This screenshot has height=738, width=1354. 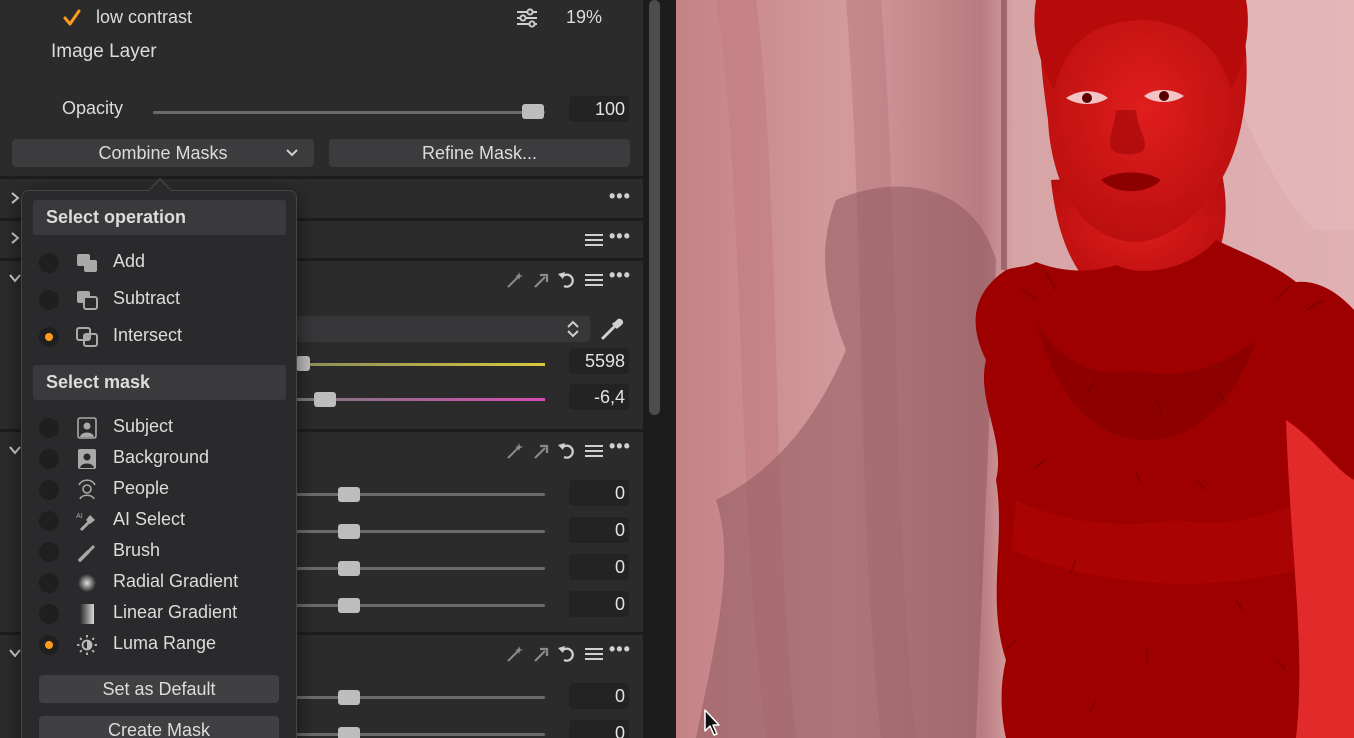 I want to click on mask-luma-range: Luma Range, so click(x=160, y=645).